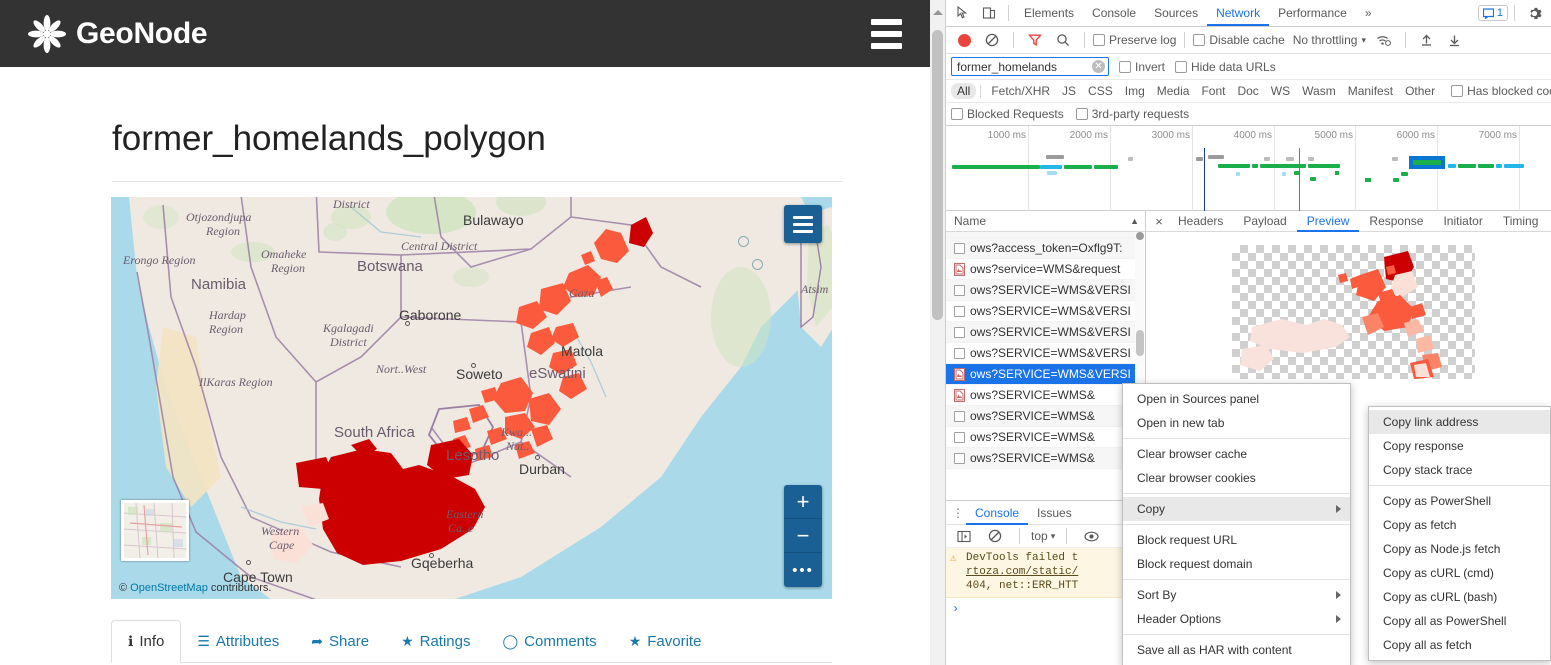 Image resolution: width=1551 pixels, height=665 pixels. Describe the element at coordinates (1501, 91) in the screenshot. I see `has-blocked-cookies-checkbox: Has blocked cookies` at that location.